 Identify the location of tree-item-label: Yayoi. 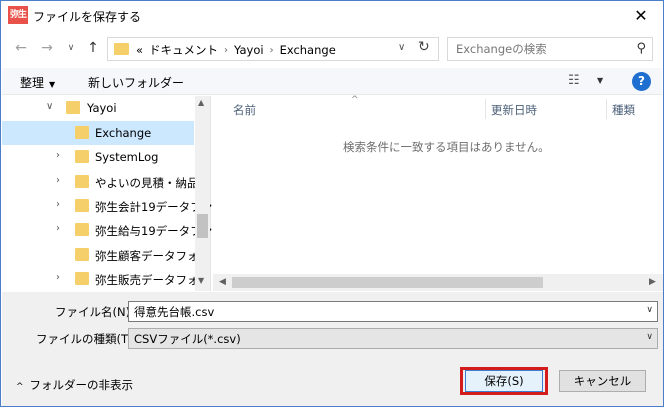
(102, 108).